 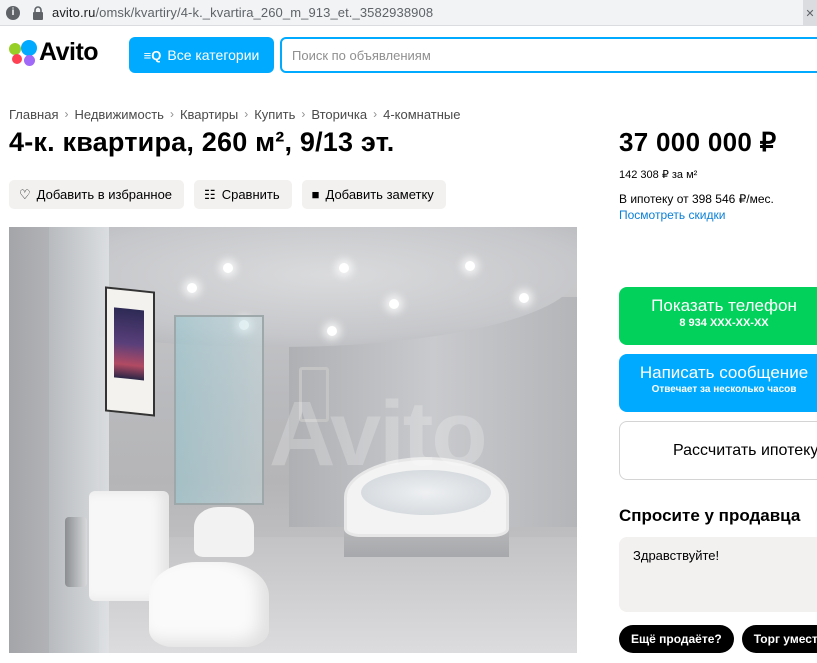 What do you see at coordinates (213, 55) in the screenshot?
I see `all-categories-label: Все категории` at bounding box center [213, 55].